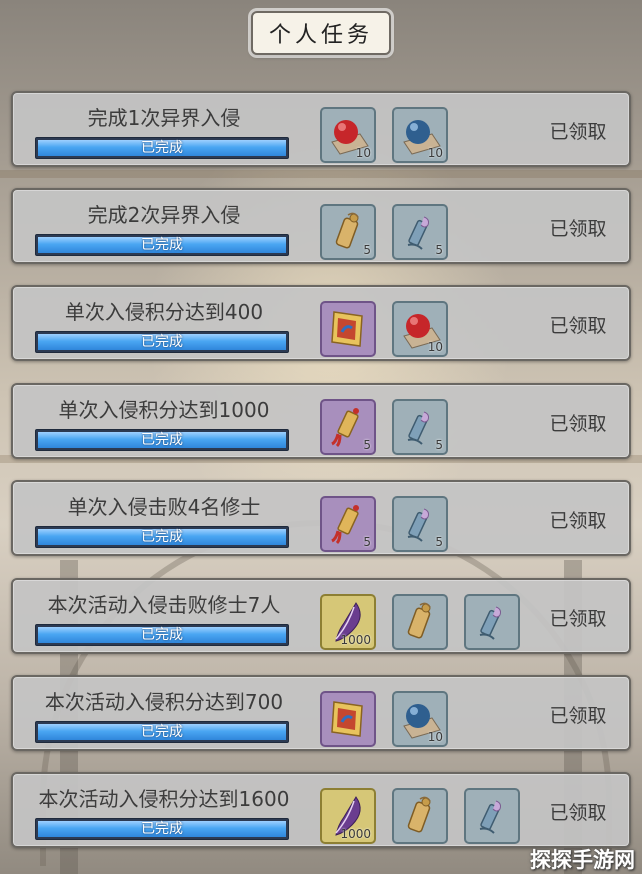 The image size is (642, 874). I want to click on task-title: 单次入侵积分达到400, so click(164, 312).